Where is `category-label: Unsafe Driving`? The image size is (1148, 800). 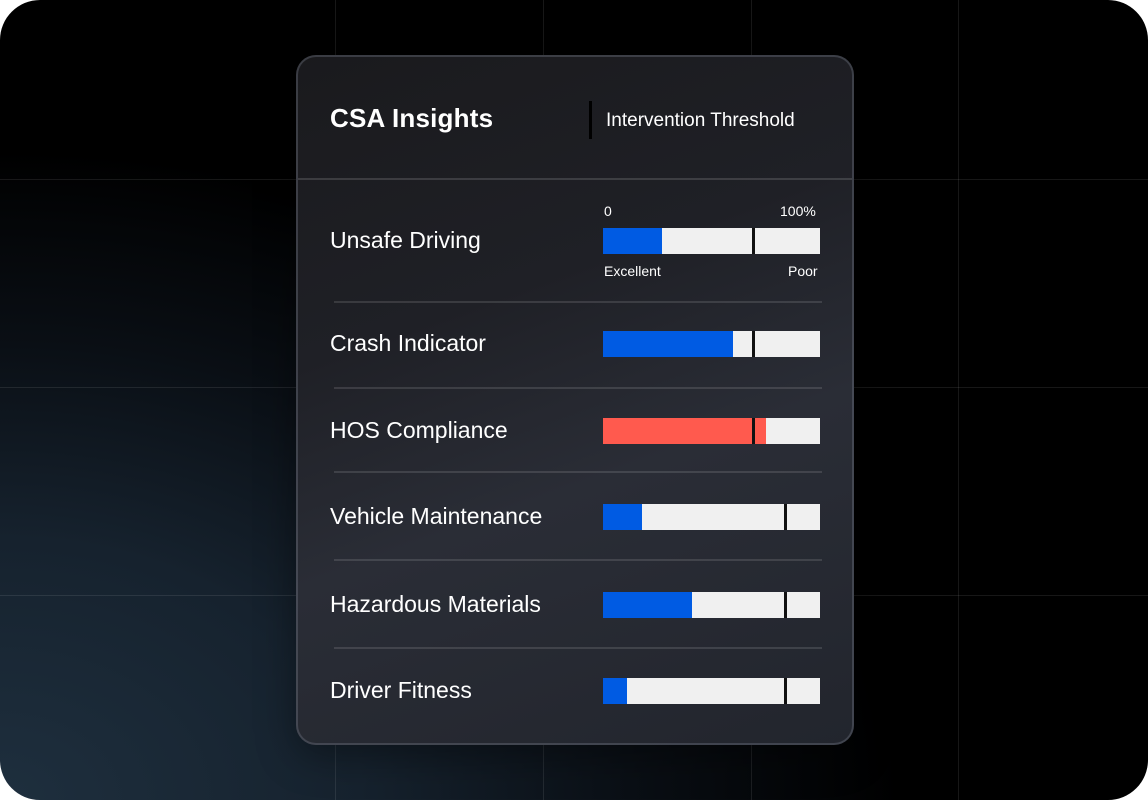 category-label: Unsafe Driving is located at coordinates (405, 240).